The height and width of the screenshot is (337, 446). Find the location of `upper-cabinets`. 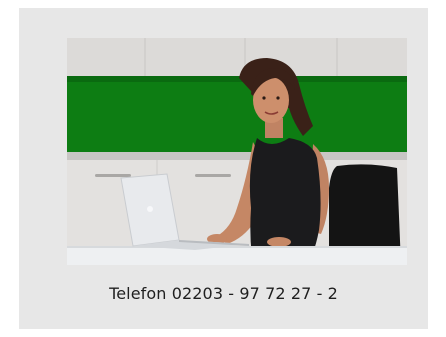

upper-cabinets is located at coordinates (237, 57).